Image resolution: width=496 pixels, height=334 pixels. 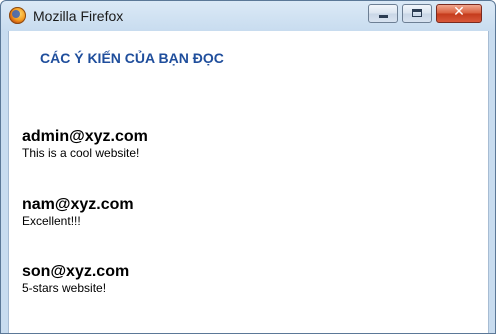 I want to click on page-heading: CÁC Ý KIẾN CỦA BẠN ĐỌC, so click(x=132, y=58).